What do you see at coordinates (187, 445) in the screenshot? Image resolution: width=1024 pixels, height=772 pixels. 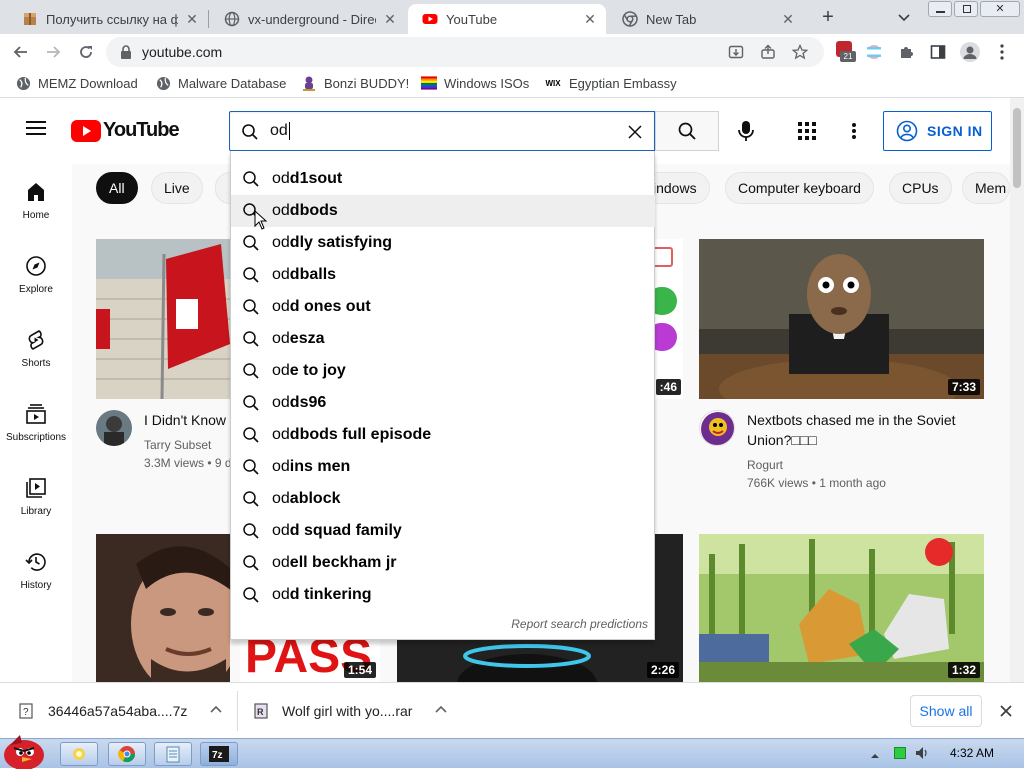 I see `channel-name: Tarry Subset` at bounding box center [187, 445].